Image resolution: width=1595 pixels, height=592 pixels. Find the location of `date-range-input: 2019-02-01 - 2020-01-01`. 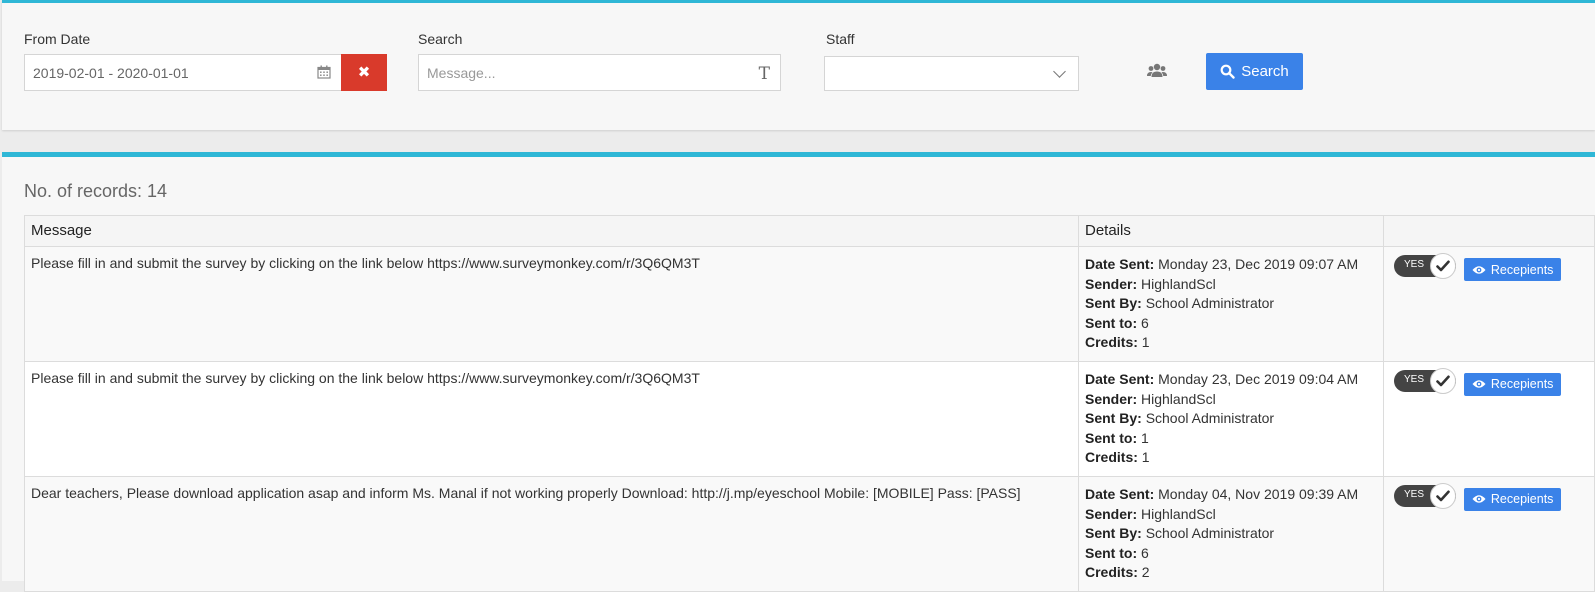

date-range-input: 2019-02-01 - 2020-01-01 is located at coordinates (182, 72).